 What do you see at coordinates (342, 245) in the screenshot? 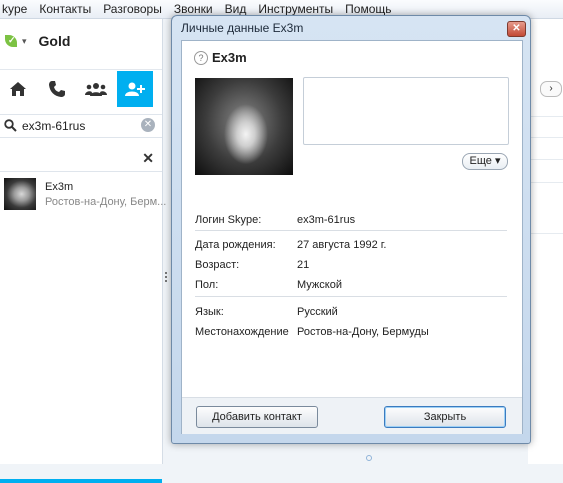
I see `field-value: 27 августа 1992 г.` at bounding box center [342, 245].